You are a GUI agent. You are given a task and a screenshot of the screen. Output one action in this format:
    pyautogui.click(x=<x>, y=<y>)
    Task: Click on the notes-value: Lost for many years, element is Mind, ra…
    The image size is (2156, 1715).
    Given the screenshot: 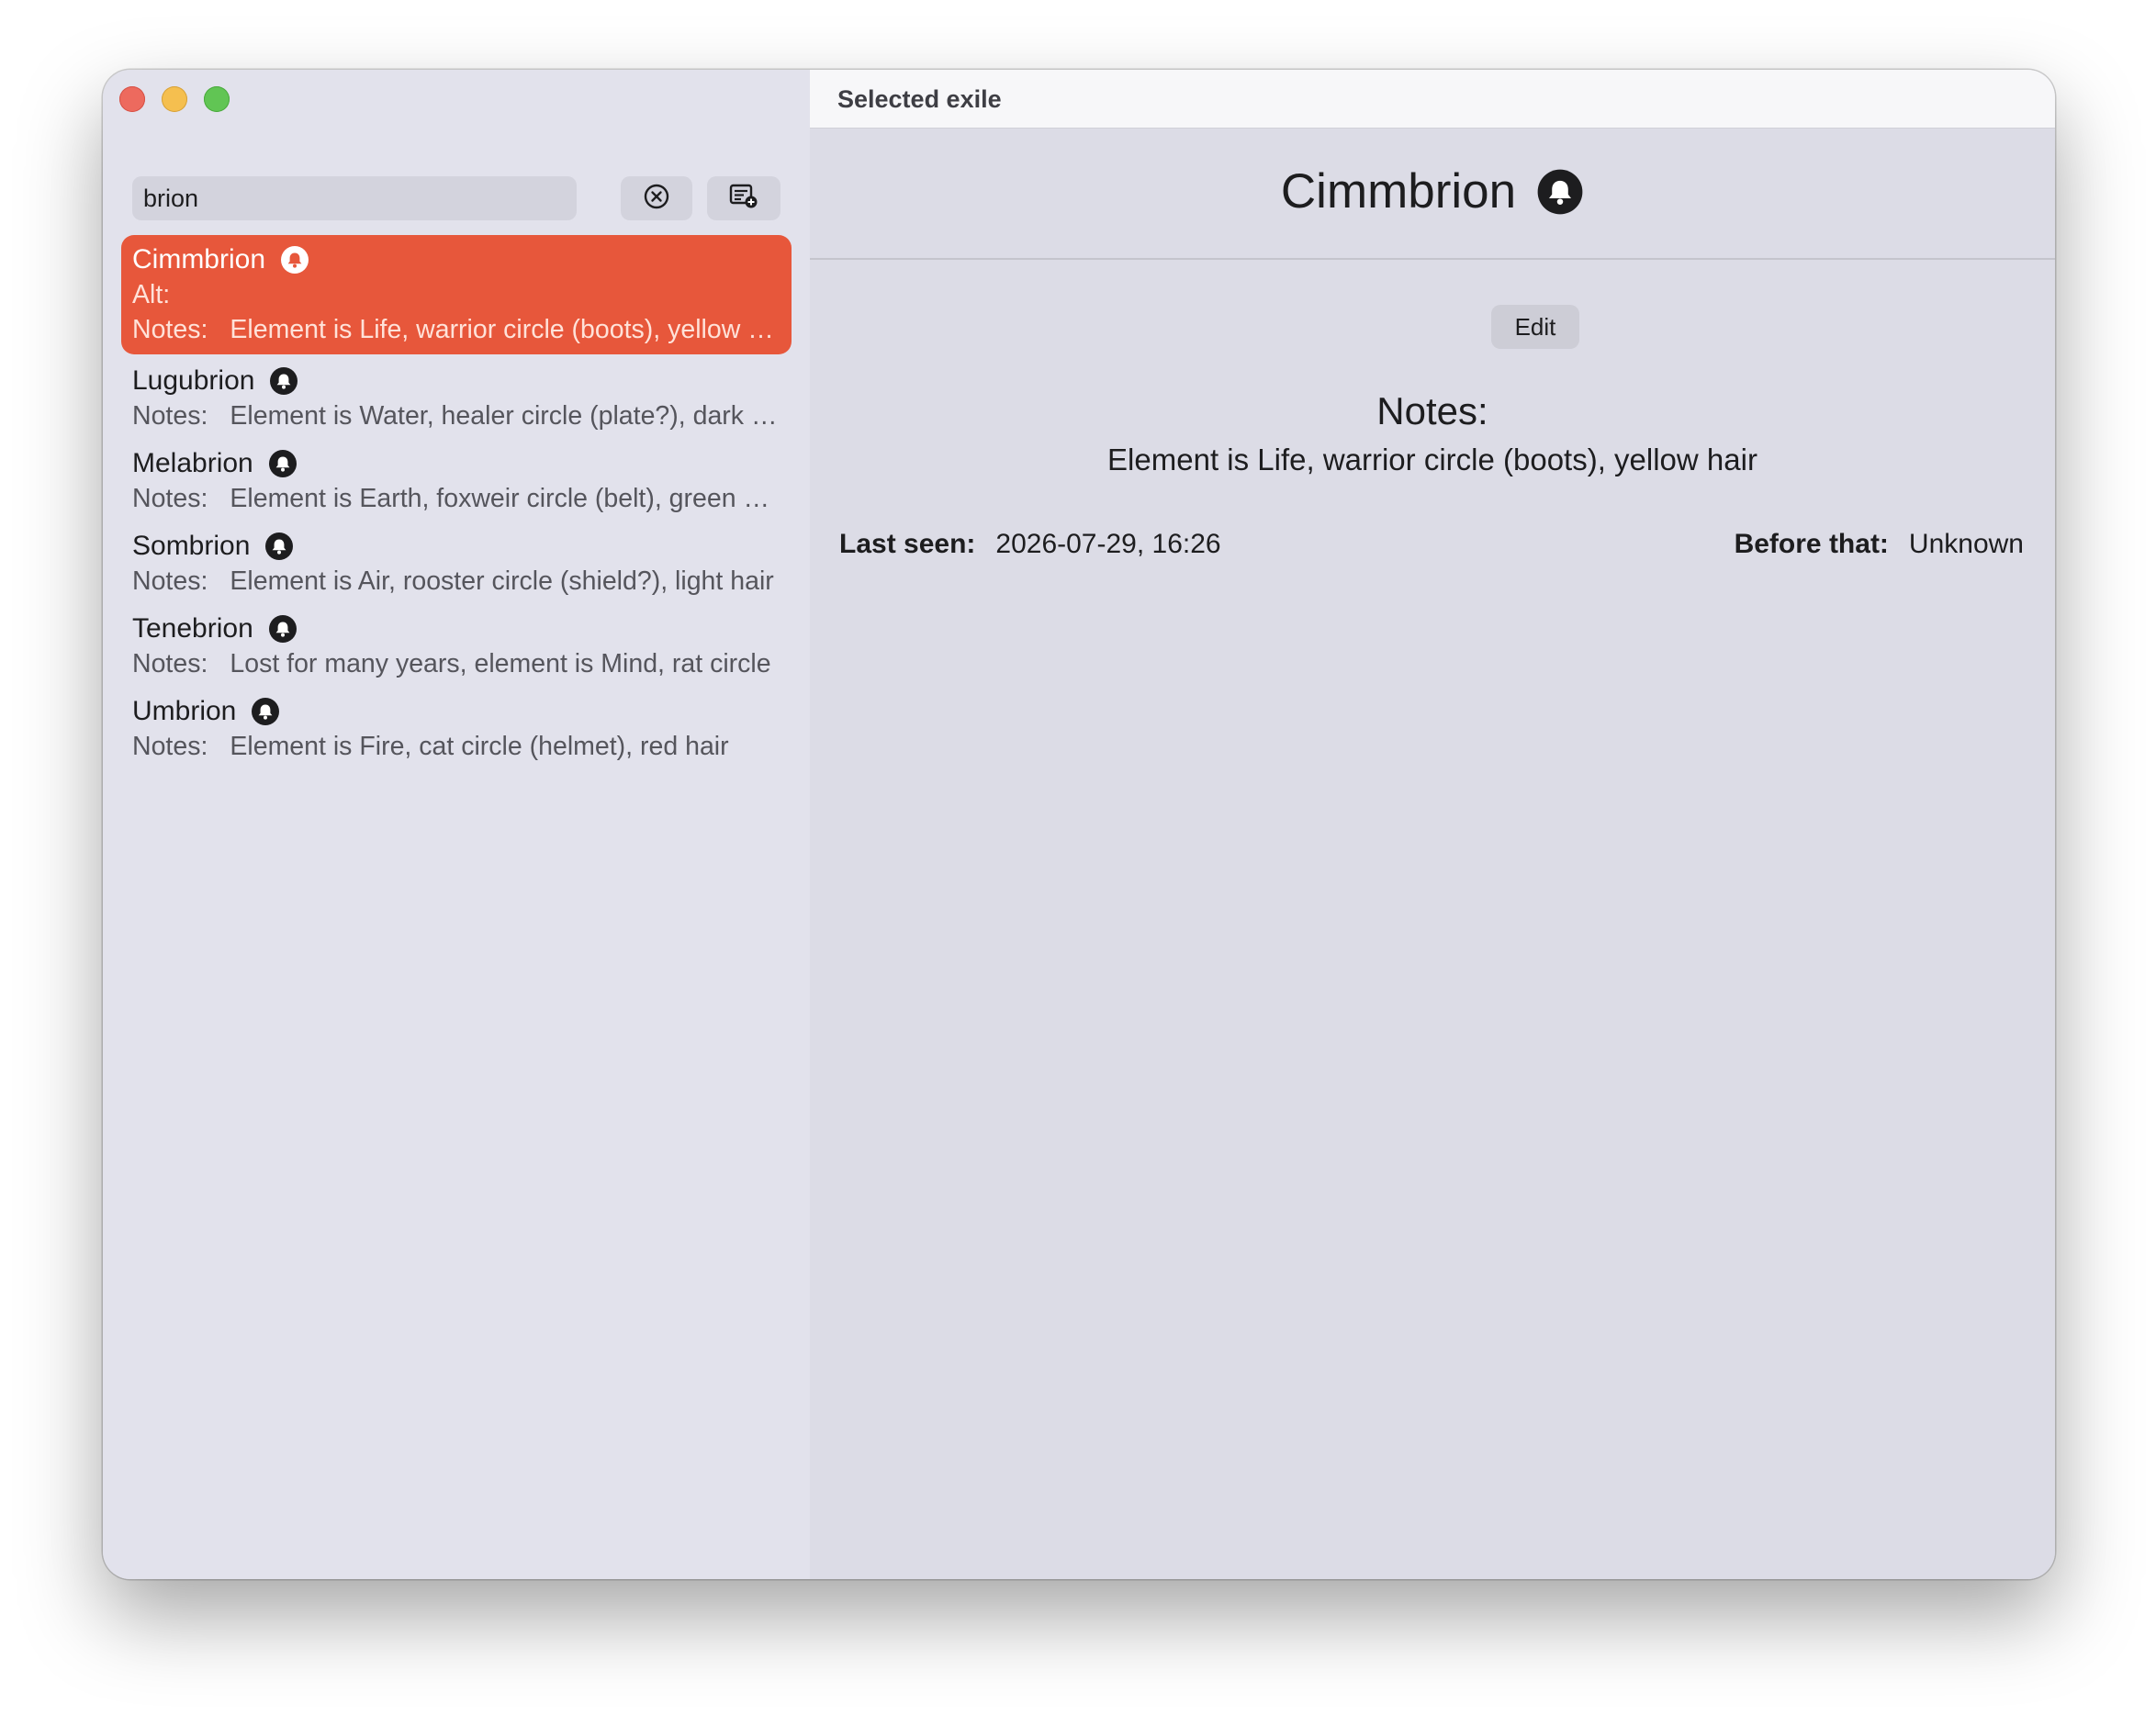 What is the action you would take?
    pyautogui.click(x=500, y=663)
    